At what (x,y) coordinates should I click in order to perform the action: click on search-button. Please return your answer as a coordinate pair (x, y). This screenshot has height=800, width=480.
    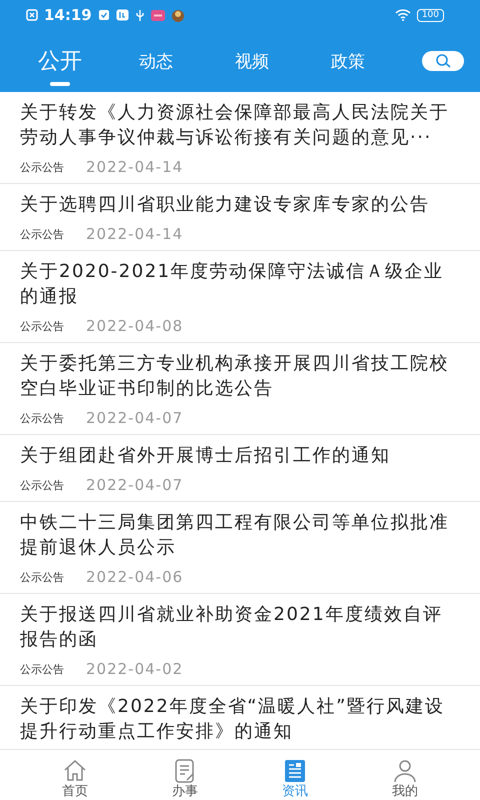
    Looking at the image, I should click on (443, 61).